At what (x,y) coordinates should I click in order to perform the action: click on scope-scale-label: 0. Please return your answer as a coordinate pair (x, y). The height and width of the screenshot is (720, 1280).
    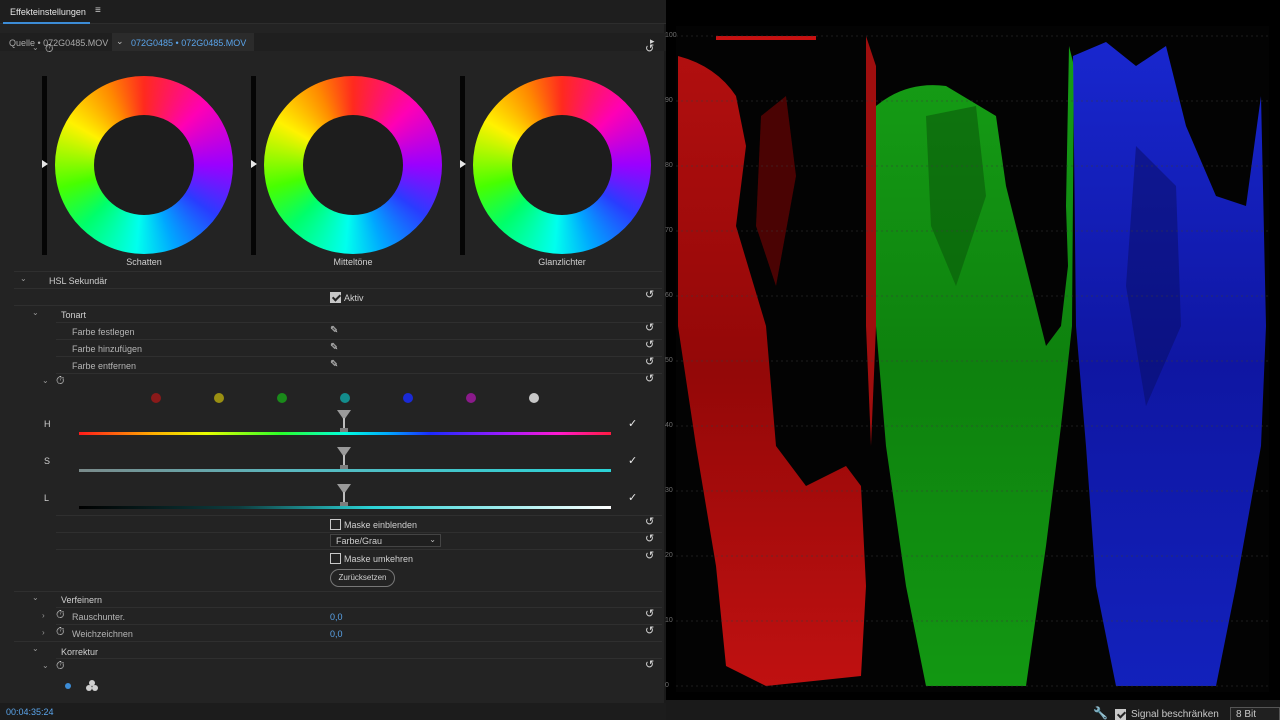
    Looking at the image, I should click on (667, 685).